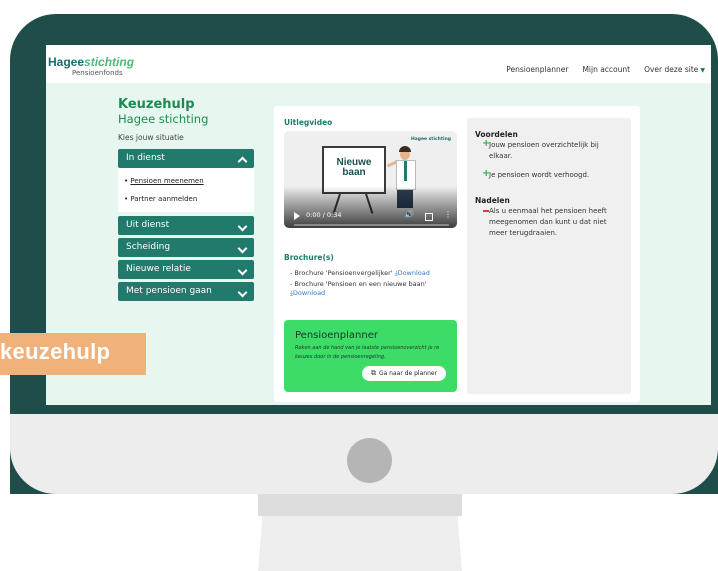 The width and height of the screenshot is (718, 571). What do you see at coordinates (242, 161) in the screenshot?
I see `chevron-up-icon` at bounding box center [242, 161].